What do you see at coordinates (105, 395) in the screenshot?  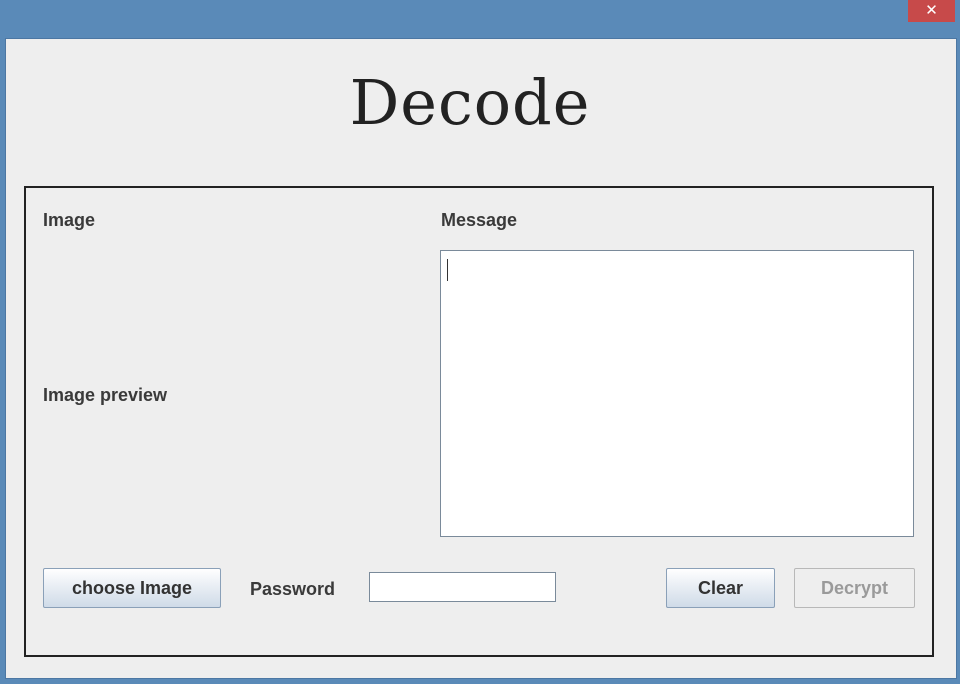 I see `image-preview-label: Image preview` at bounding box center [105, 395].